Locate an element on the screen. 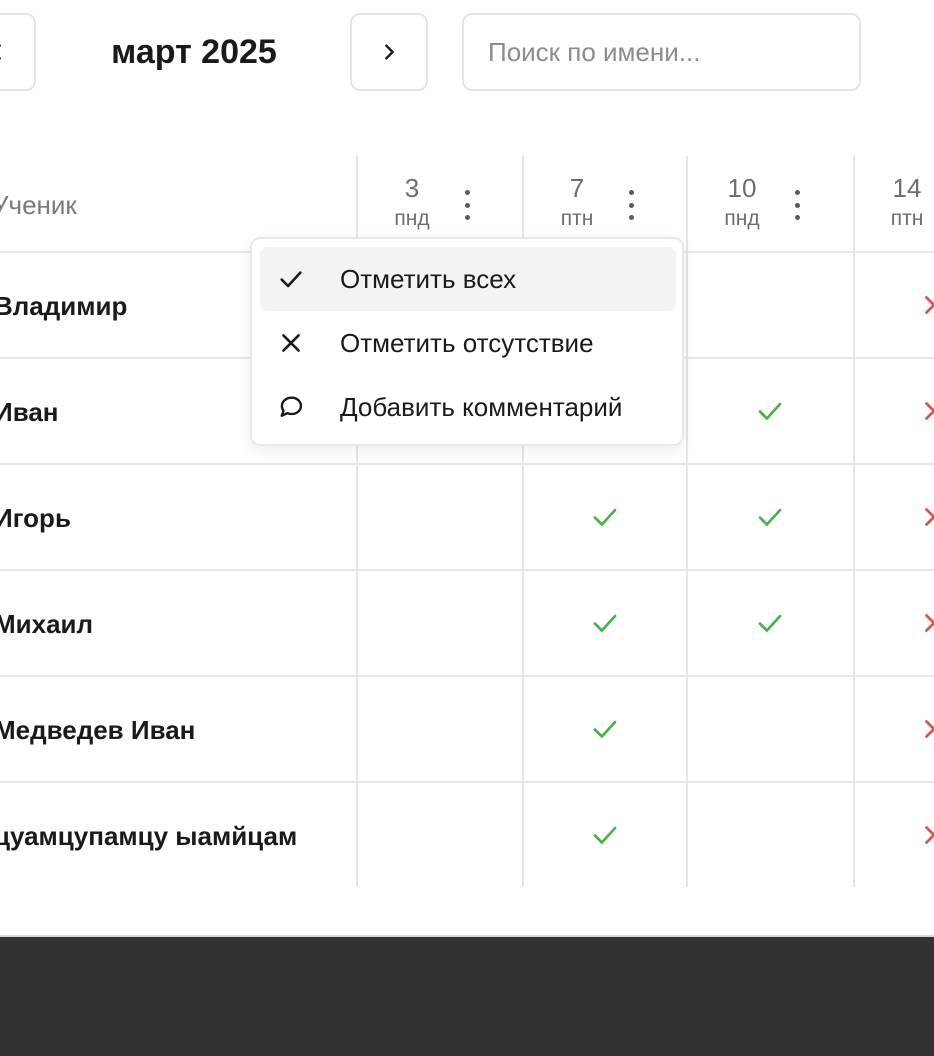  next-month-button is located at coordinates (389, 52).